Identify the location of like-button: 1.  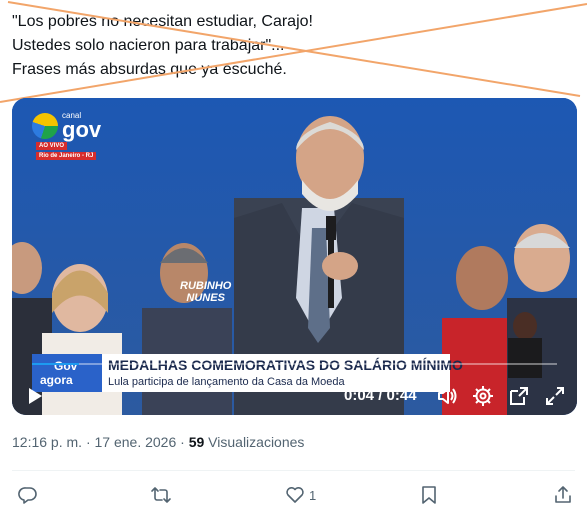
(300, 495).